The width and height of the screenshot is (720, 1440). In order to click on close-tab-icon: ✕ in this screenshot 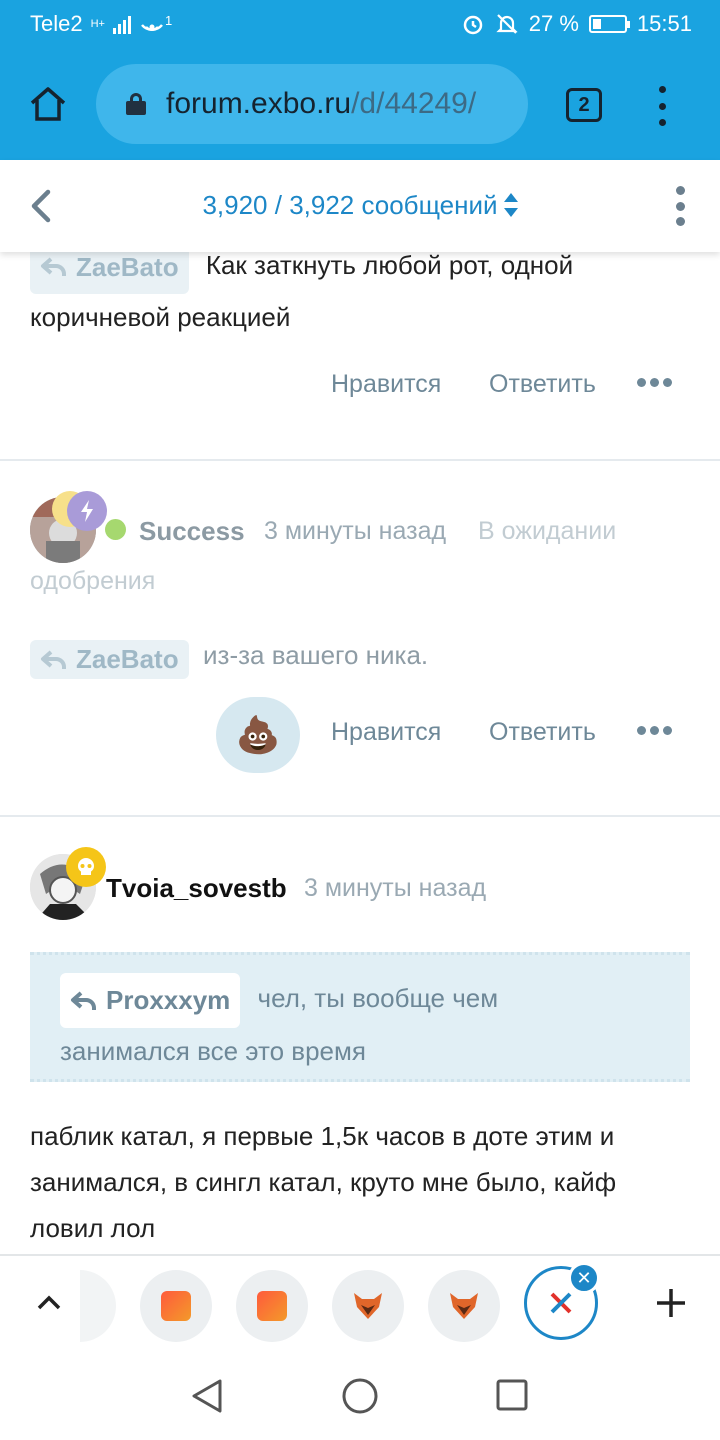, I will do `click(584, 1278)`.